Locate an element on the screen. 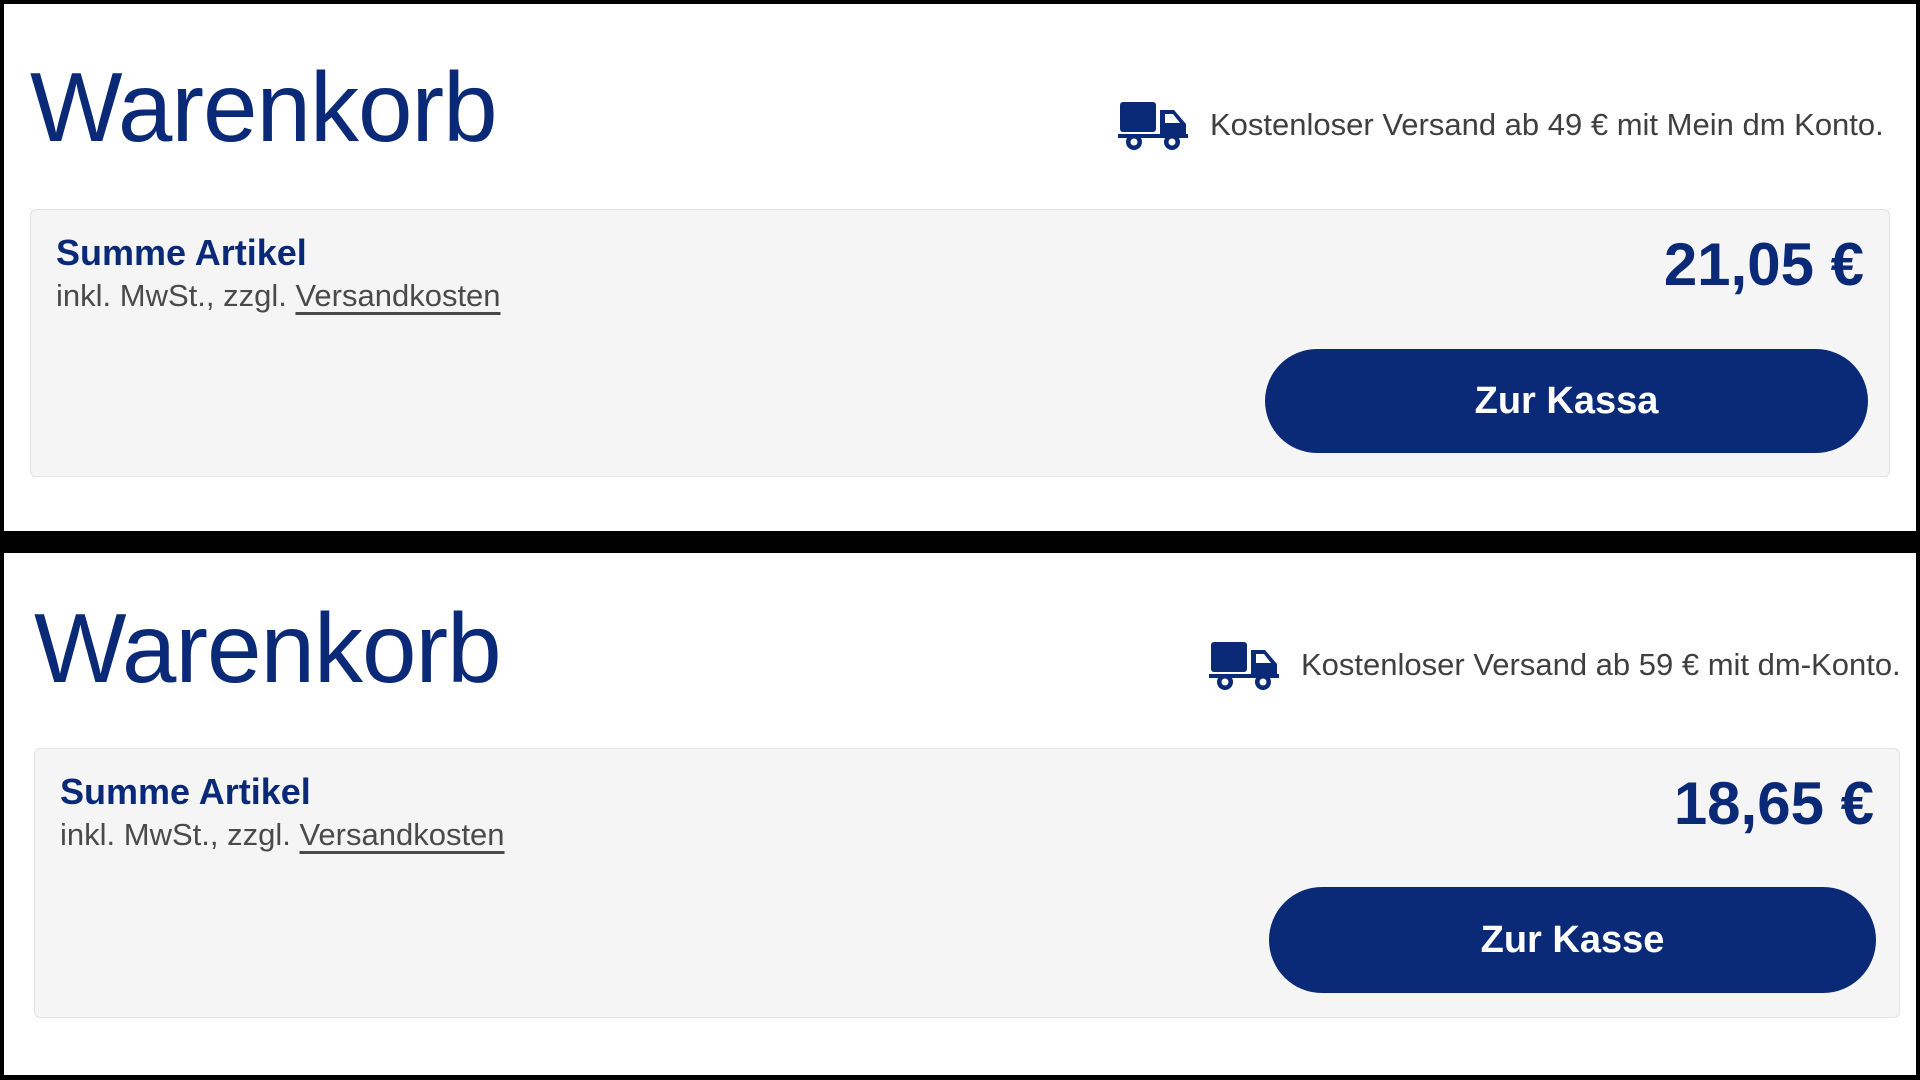  checkout-button: Zur Kasse is located at coordinates (1572, 940).